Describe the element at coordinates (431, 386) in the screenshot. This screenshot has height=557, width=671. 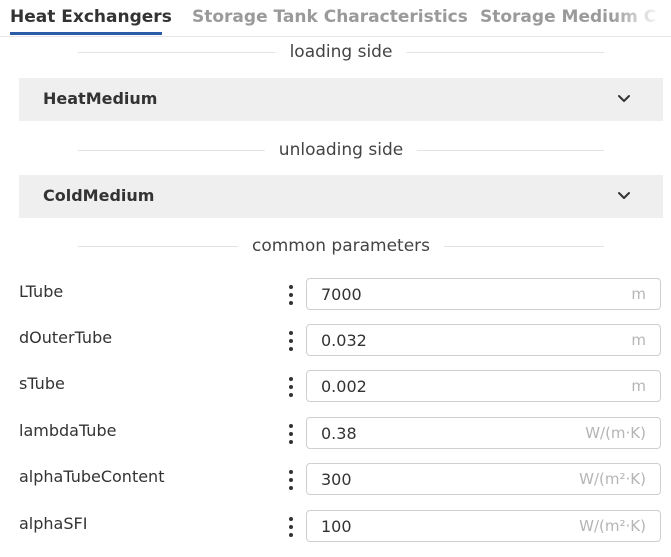
I see `param-input-stube` at that location.